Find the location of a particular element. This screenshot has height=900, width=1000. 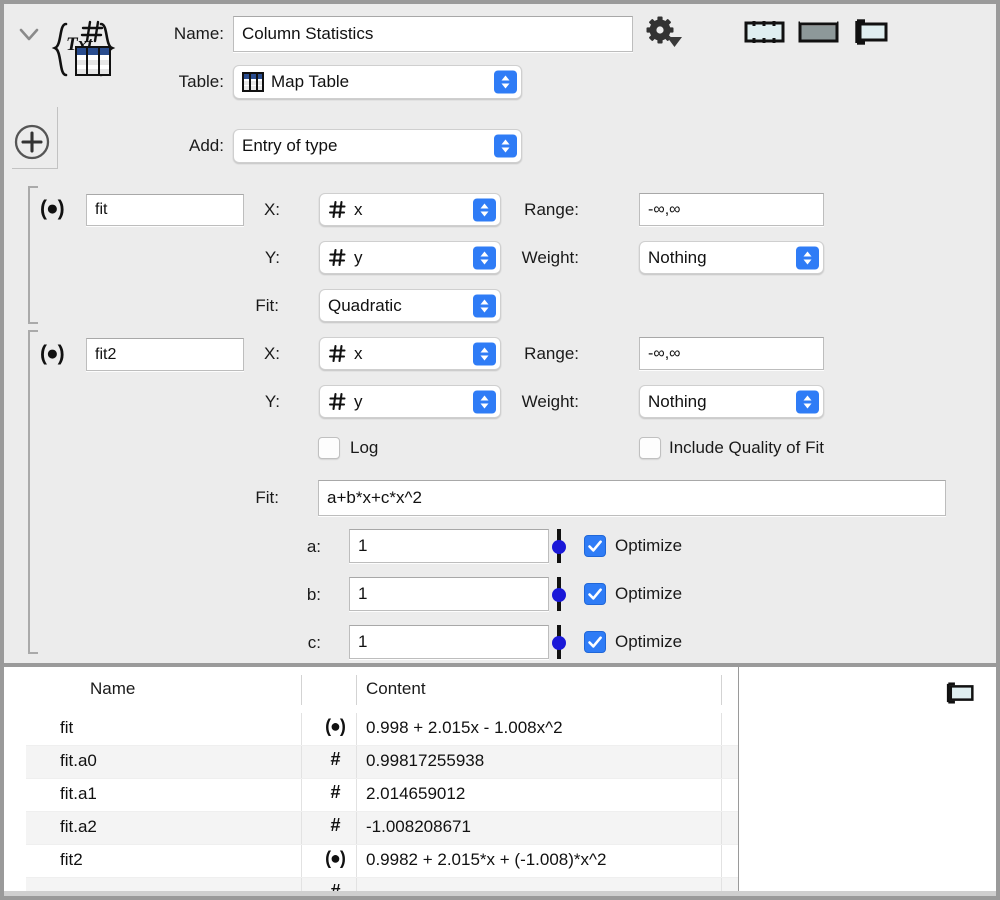

fit1-weight-select: Nothing is located at coordinates (731, 257).